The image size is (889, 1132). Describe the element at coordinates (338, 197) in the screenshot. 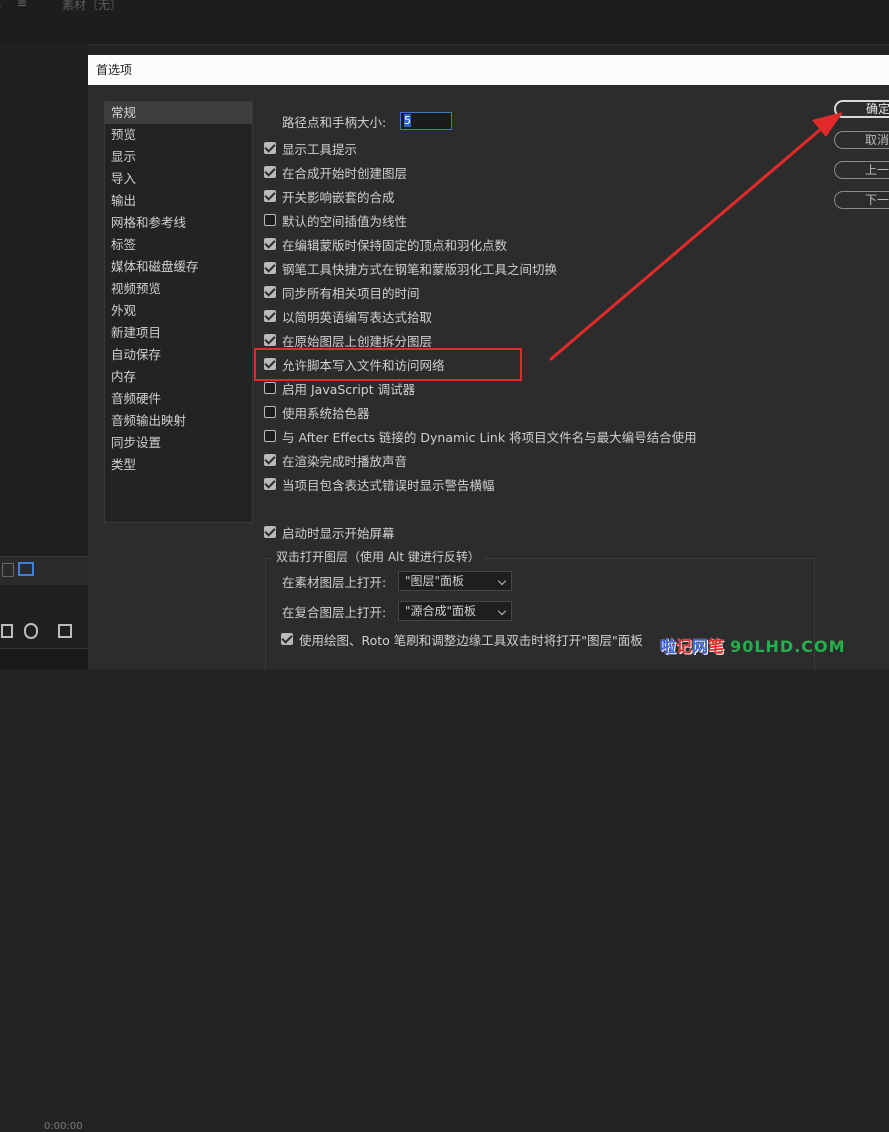

I see `option-label: 开关影响嵌套的合成` at that location.